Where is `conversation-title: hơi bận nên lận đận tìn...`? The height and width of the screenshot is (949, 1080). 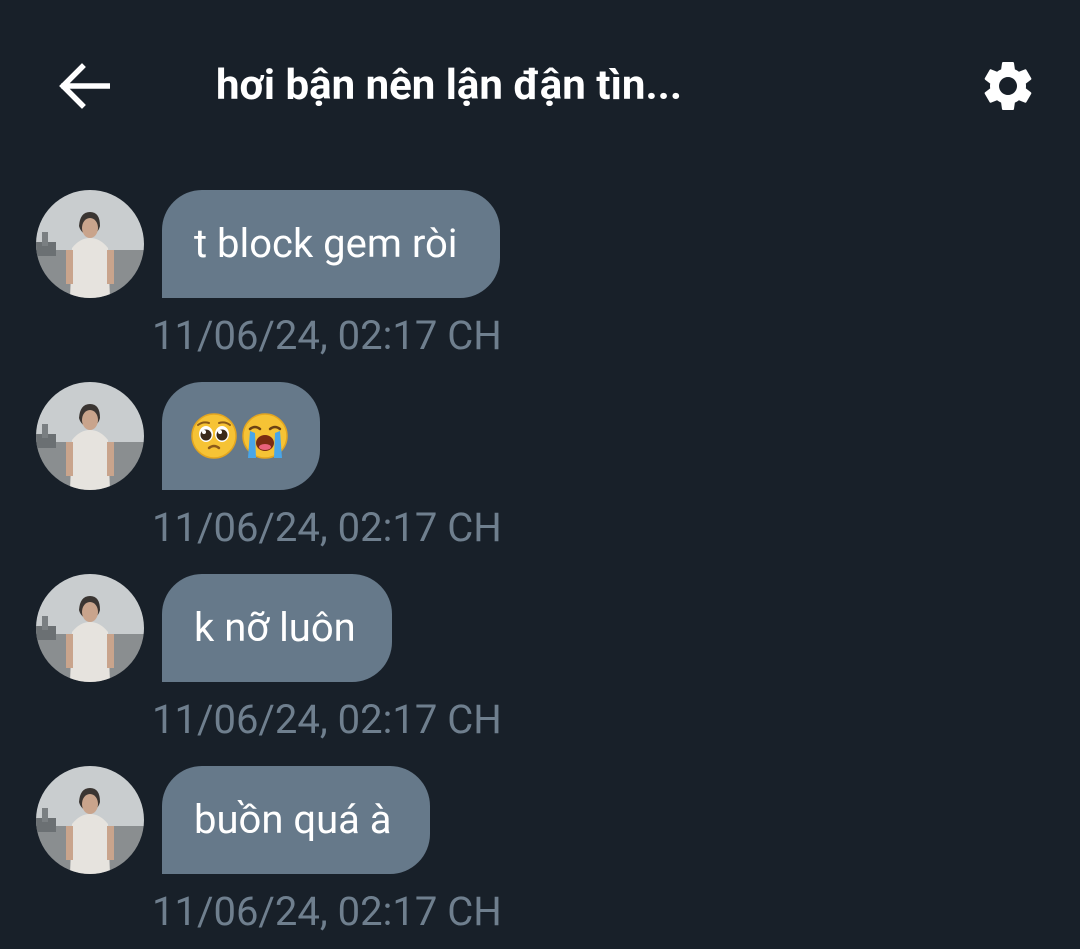
conversation-title: hơi bận nên lận đận tìn... is located at coordinates (516, 86).